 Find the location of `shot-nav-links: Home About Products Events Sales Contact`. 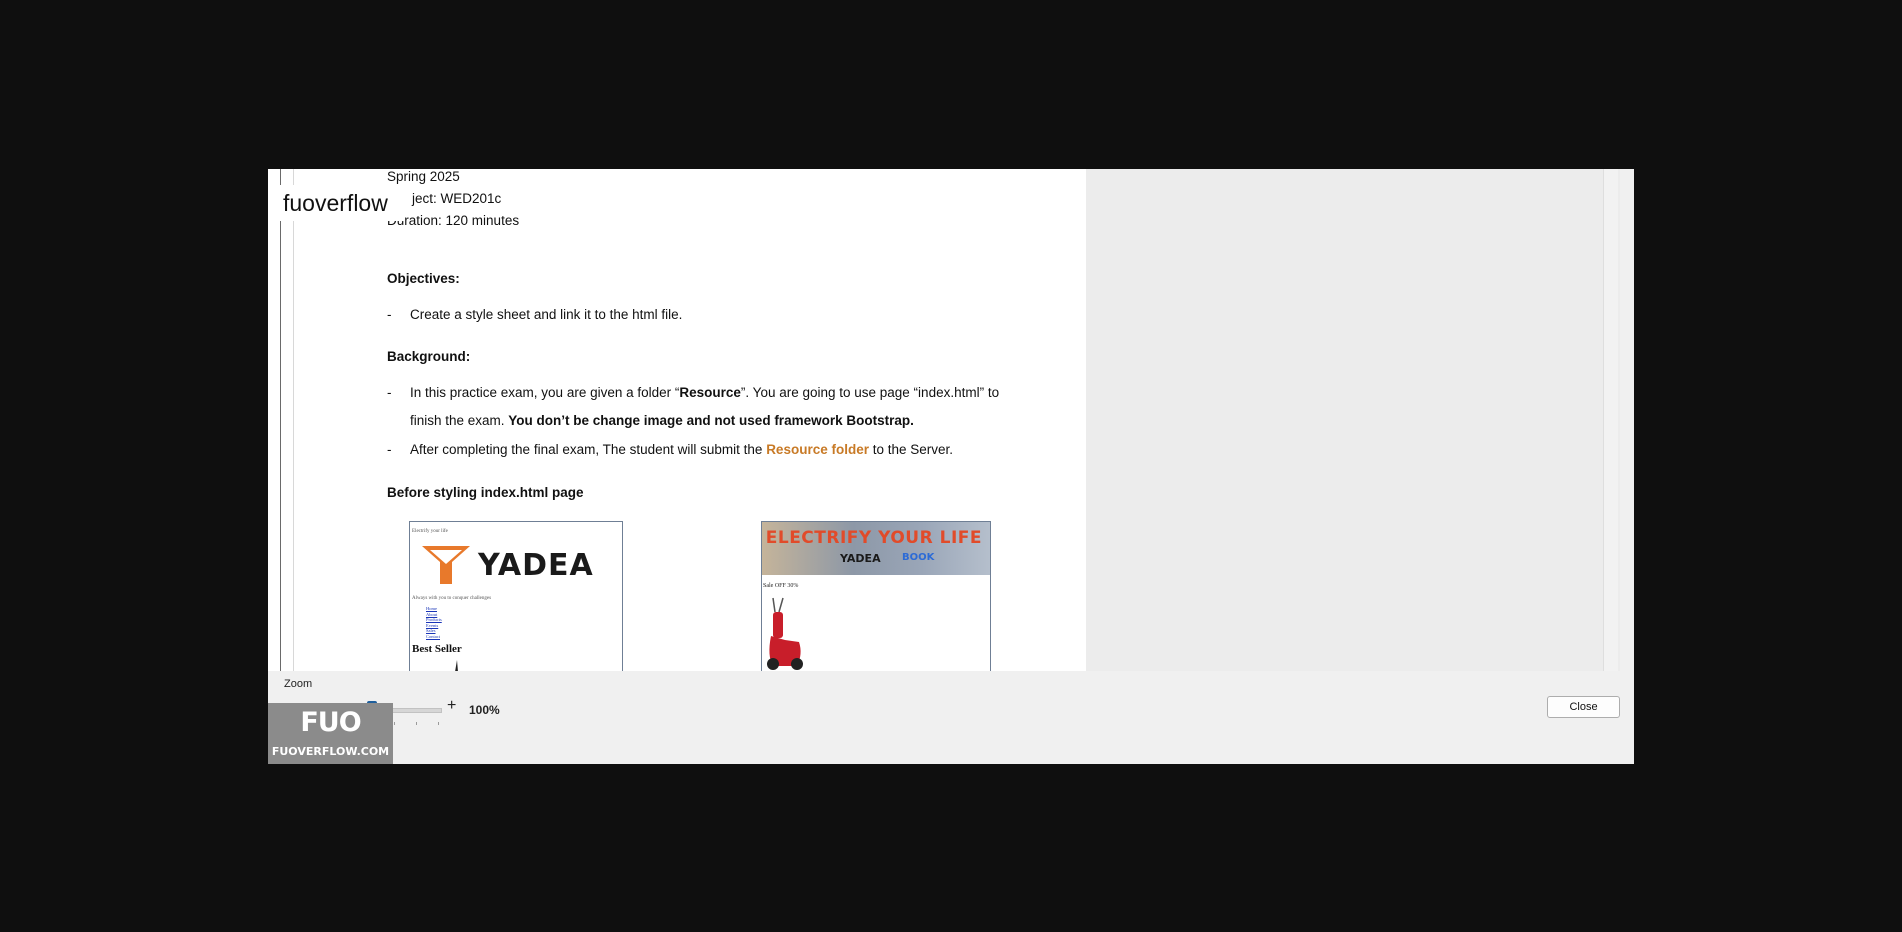

shot-nav-links: Home About Products Events Sales Contact is located at coordinates (434, 622).